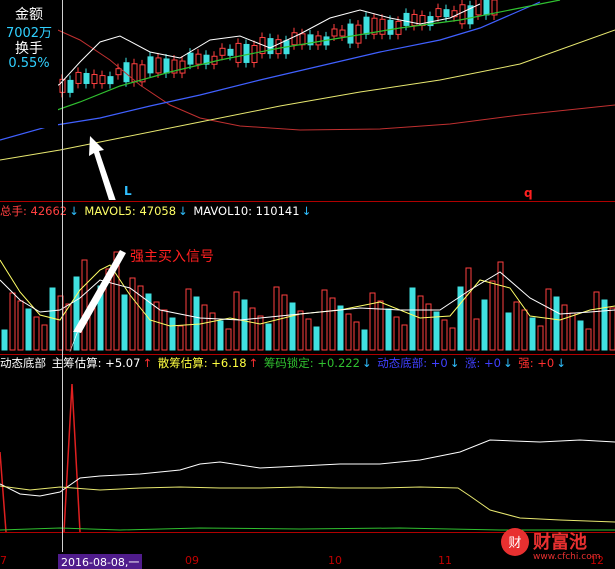 Image resolution: width=615 pixels, height=569 pixels. Describe the element at coordinates (192, 560) in the screenshot. I see `date-label-09: 09` at that location.